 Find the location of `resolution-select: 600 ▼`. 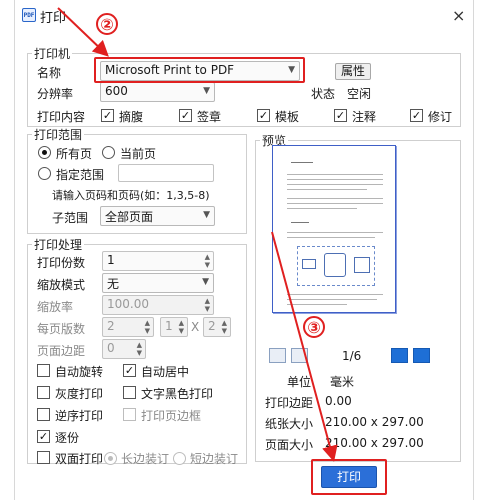

resolution-select: 600 ▼ is located at coordinates (157, 92).